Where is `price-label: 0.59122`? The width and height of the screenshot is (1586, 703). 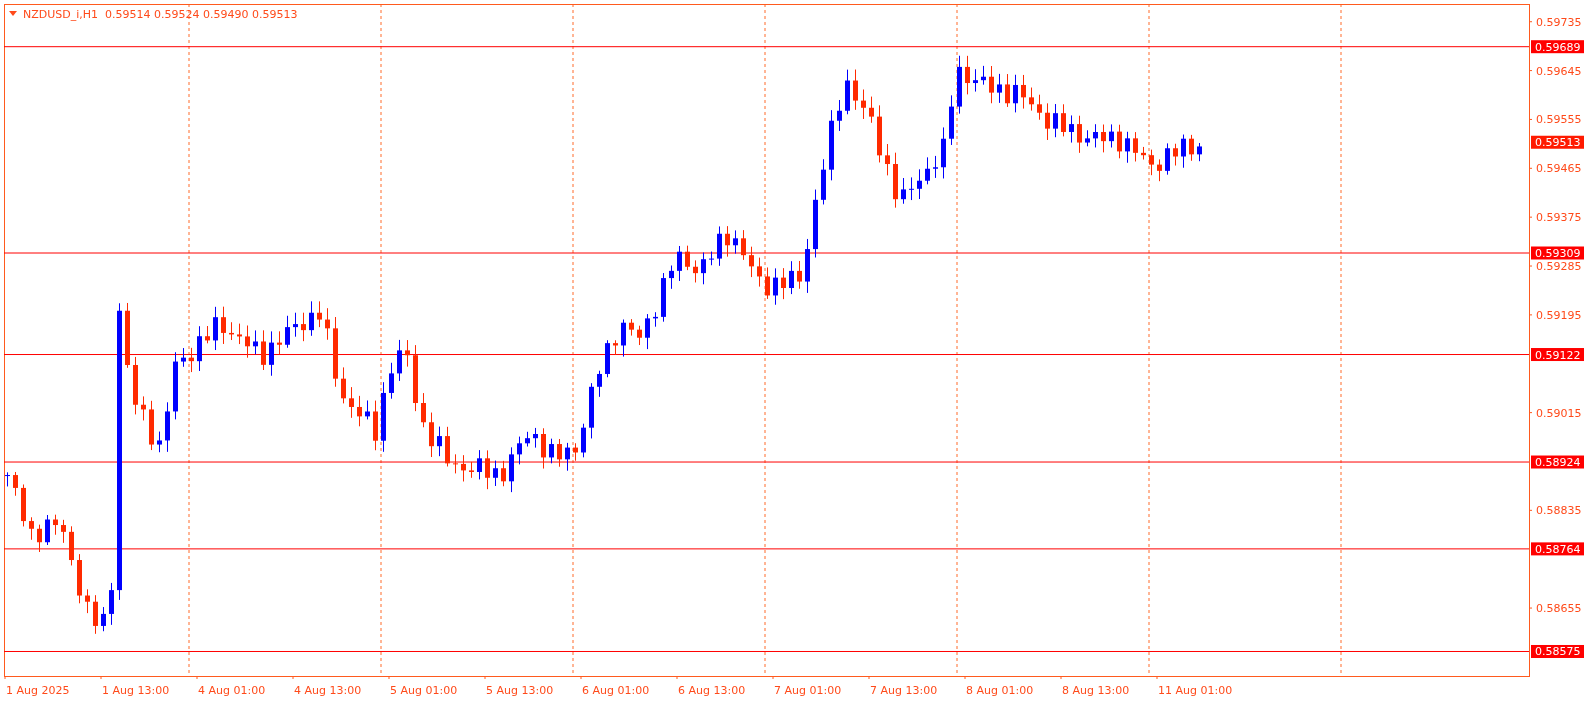
price-label: 0.59122 is located at coordinates (1557, 355).